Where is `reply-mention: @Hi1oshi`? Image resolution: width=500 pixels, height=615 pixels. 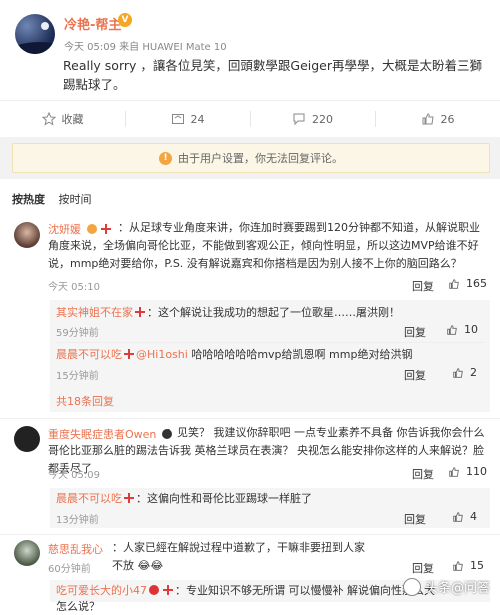
reply-mention: @Hi1oshi is located at coordinates (162, 354).